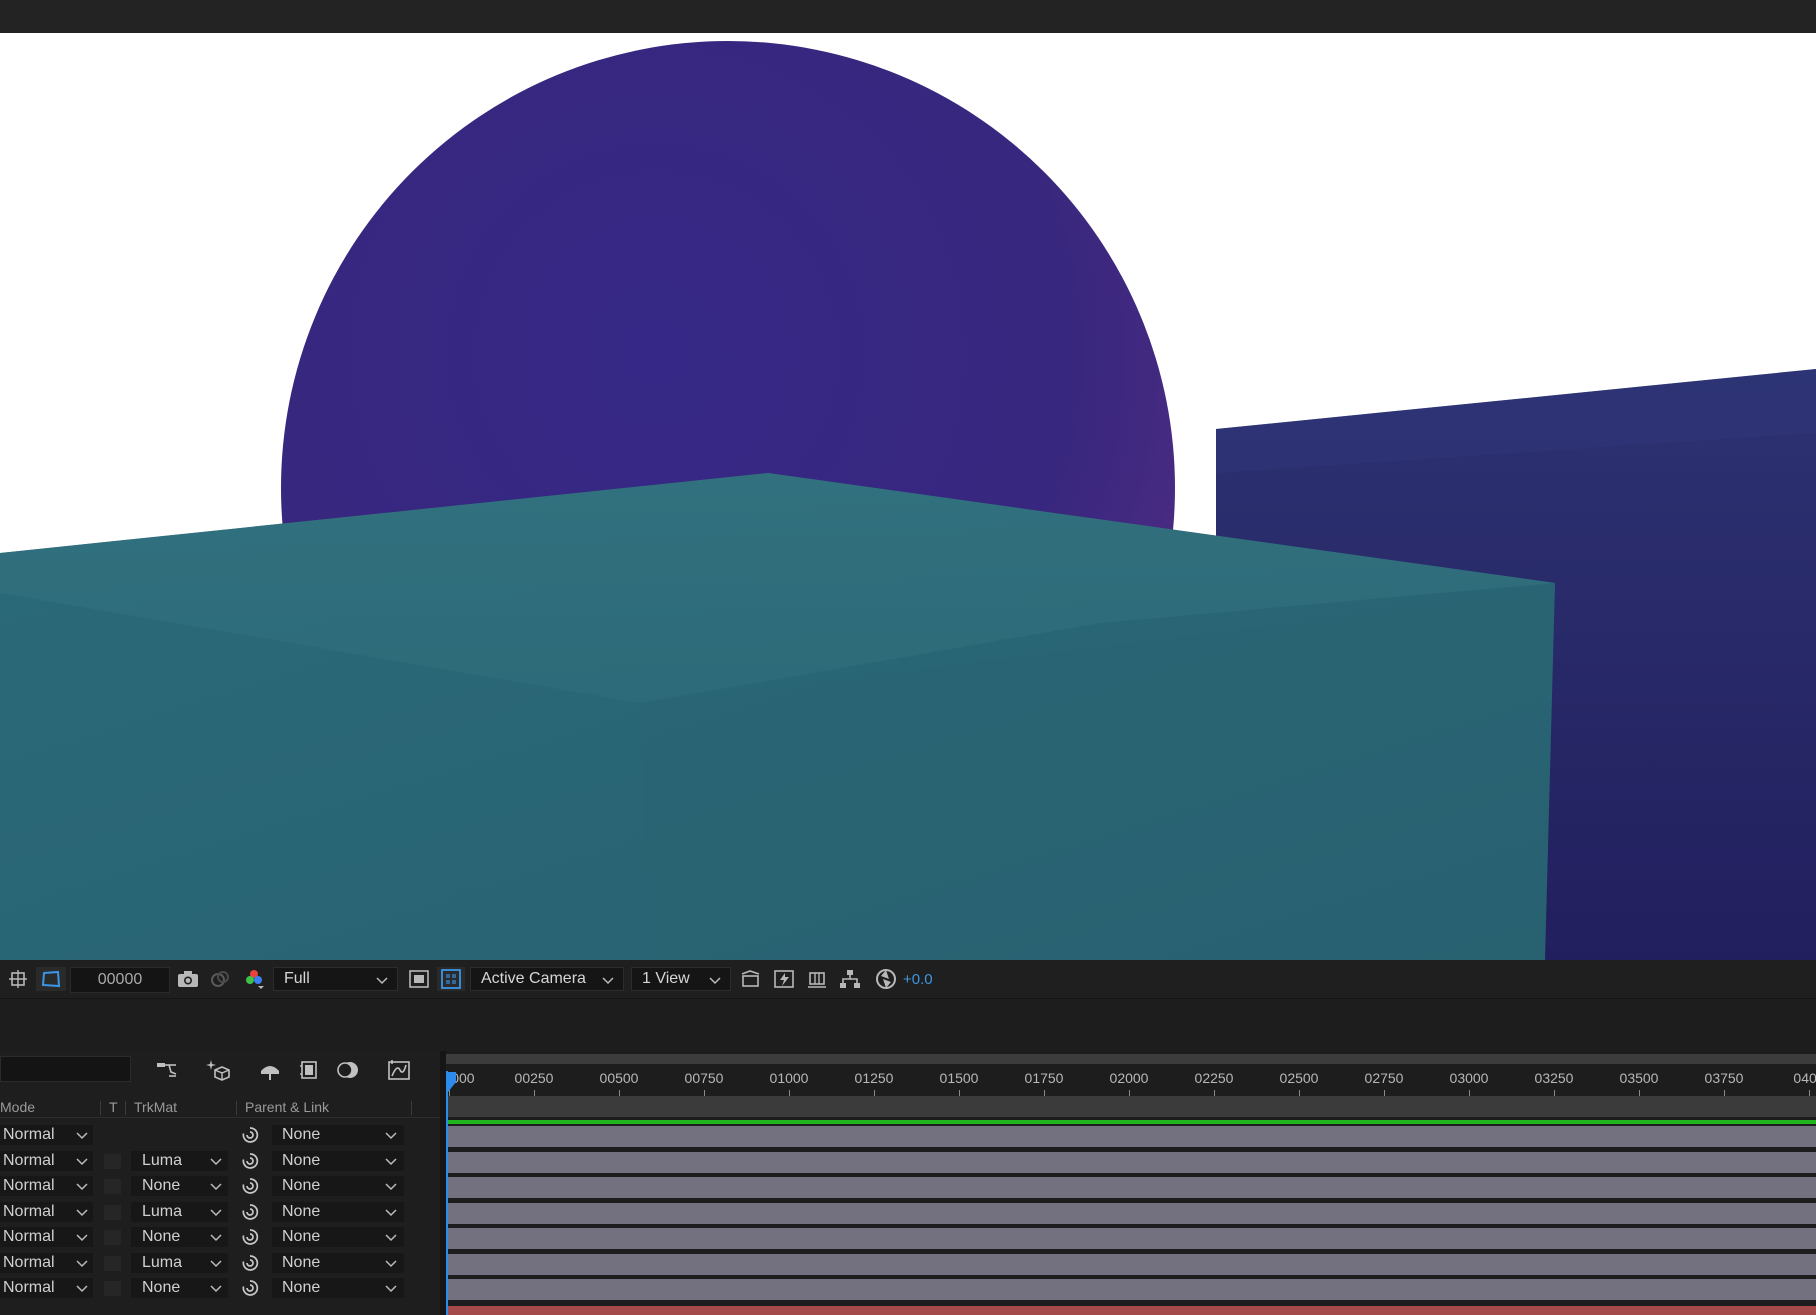  What do you see at coordinates (17, 1107) in the screenshot?
I see `mode-column-header: Mode` at bounding box center [17, 1107].